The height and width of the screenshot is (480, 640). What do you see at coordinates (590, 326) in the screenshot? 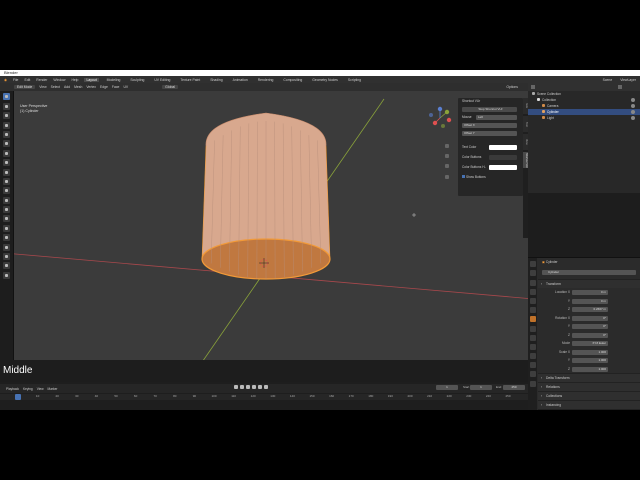
I see `transform-field-rotation-1: 0°` at bounding box center [590, 326].